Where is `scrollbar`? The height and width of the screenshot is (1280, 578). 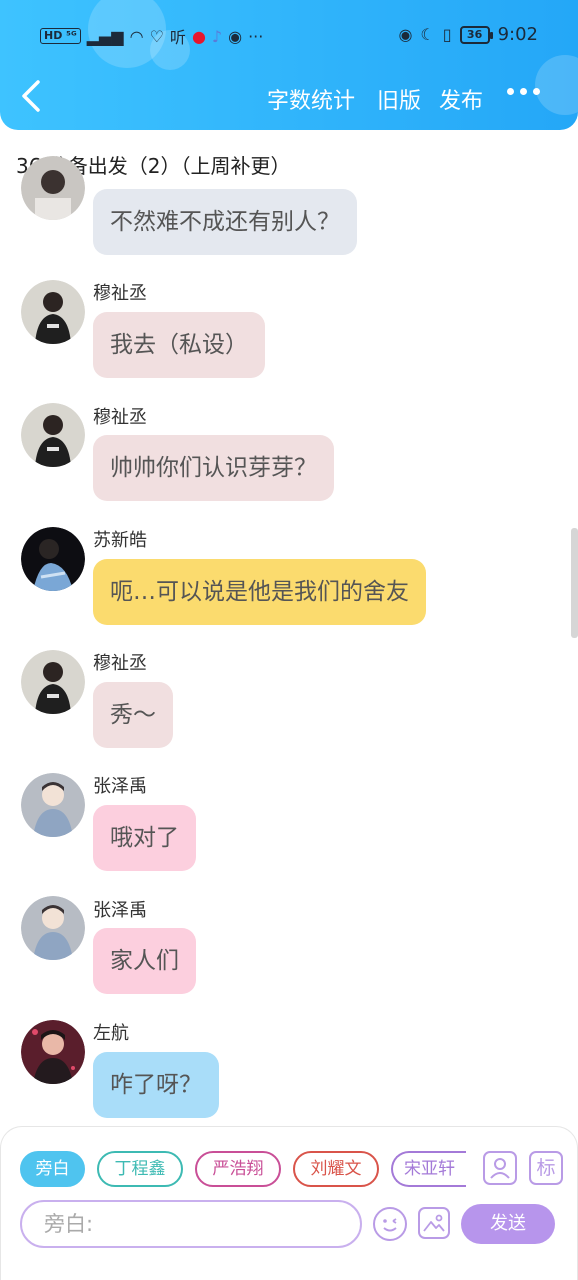 scrollbar is located at coordinates (574, 583).